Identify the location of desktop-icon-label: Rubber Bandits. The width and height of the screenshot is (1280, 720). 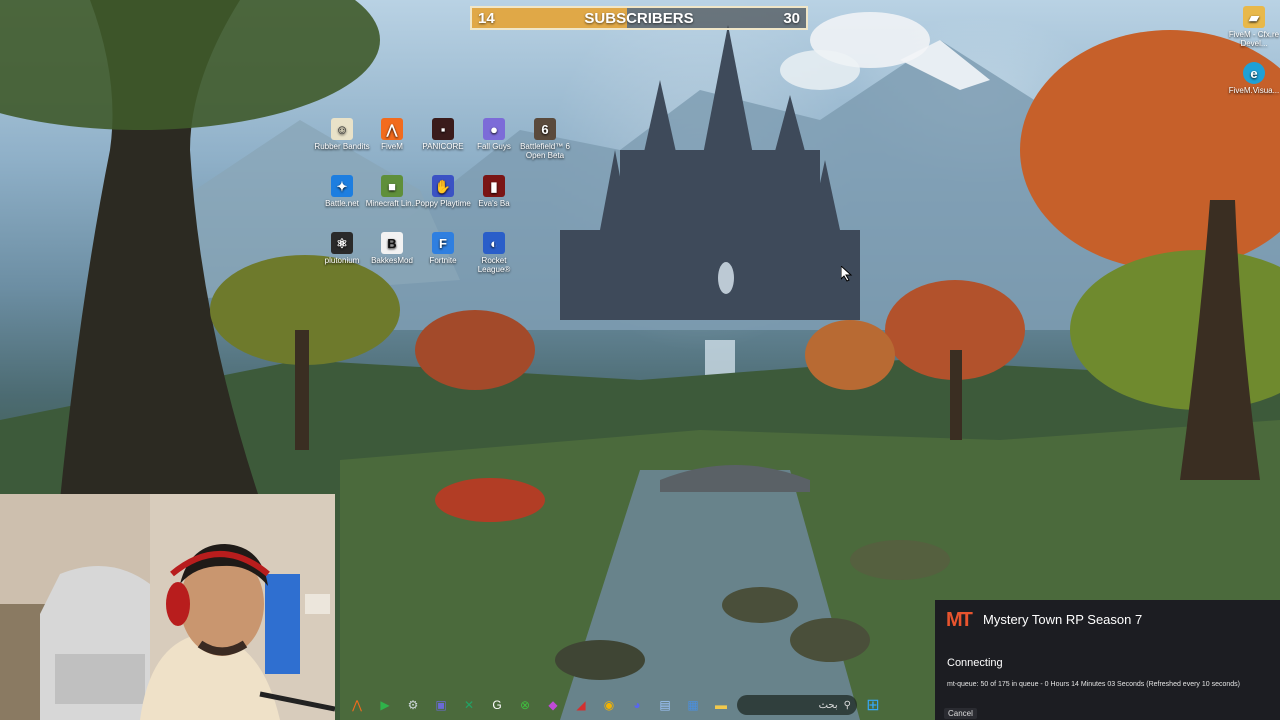
(342, 146).